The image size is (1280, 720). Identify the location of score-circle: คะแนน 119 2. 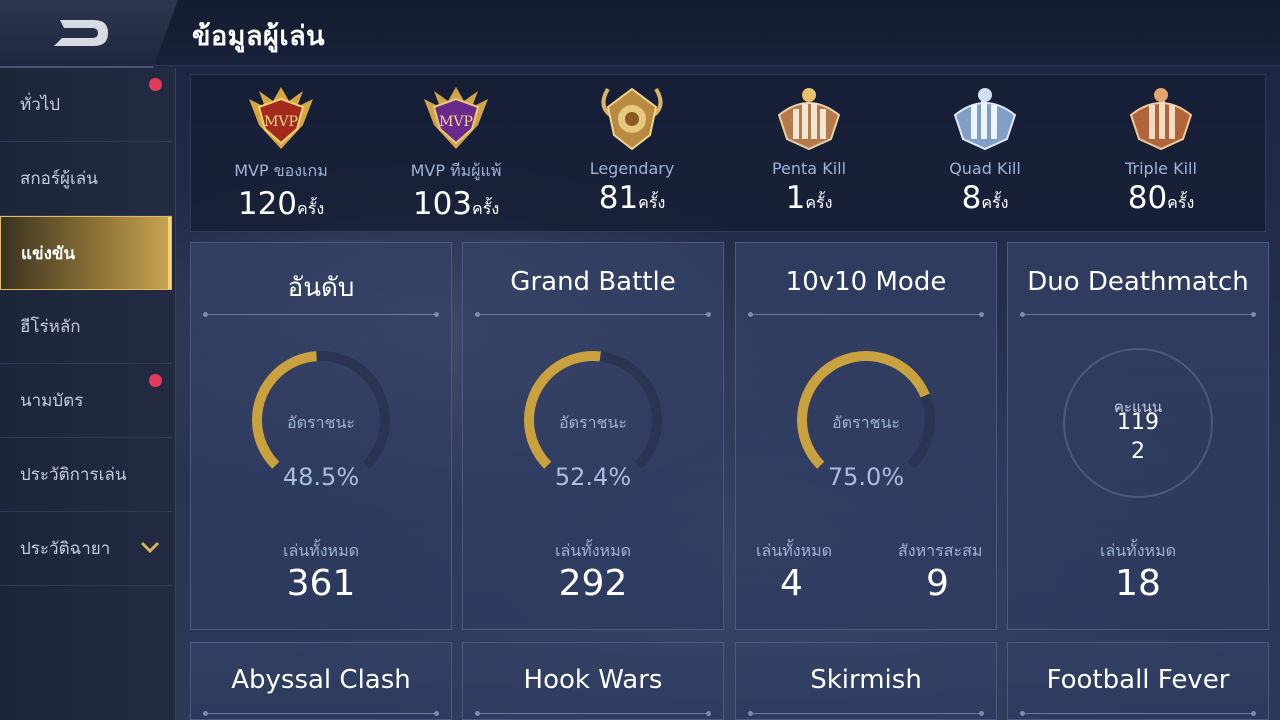
(1138, 423).